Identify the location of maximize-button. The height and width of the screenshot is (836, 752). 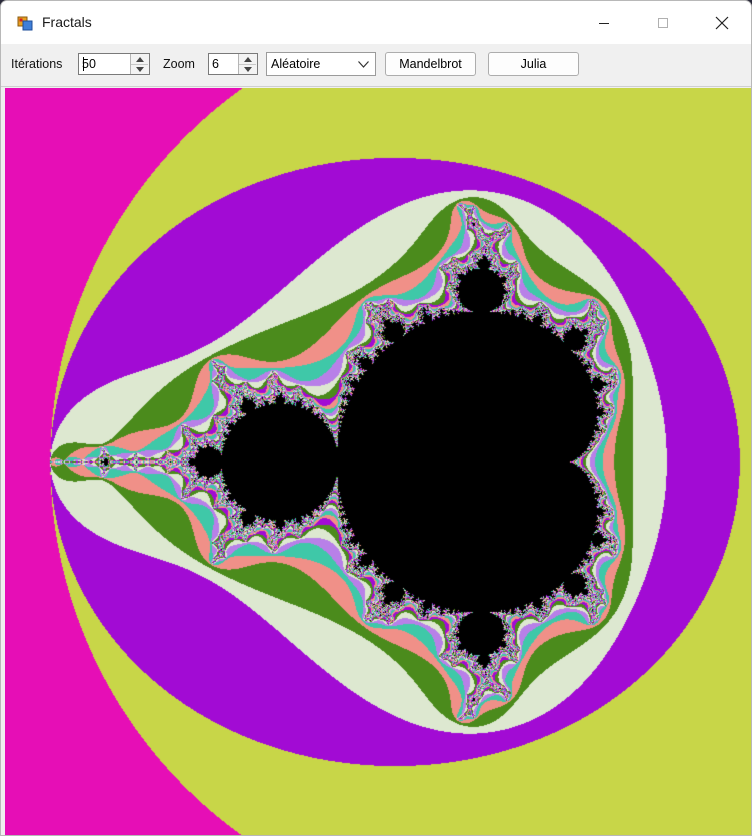
(663, 22).